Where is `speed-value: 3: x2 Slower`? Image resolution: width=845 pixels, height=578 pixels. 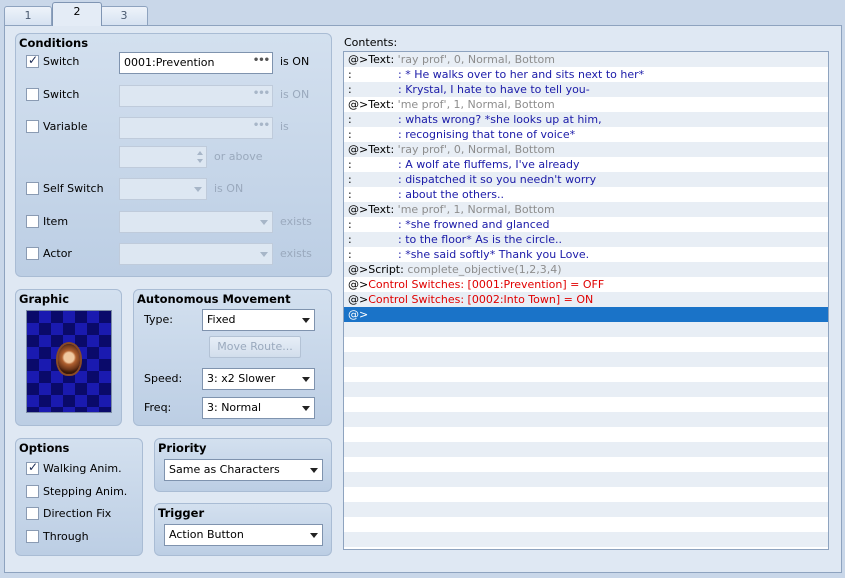 speed-value: 3: x2 Slower is located at coordinates (241, 378).